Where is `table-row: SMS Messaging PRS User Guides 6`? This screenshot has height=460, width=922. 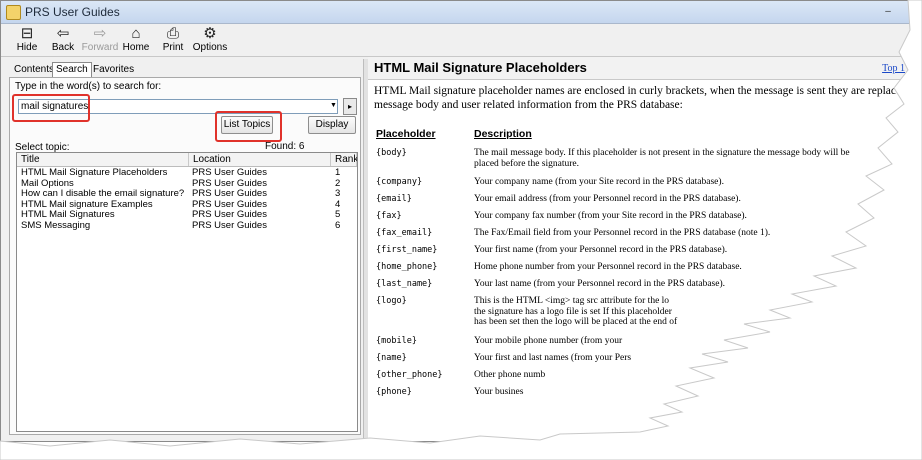
table-row: SMS Messaging PRS User Guides 6 is located at coordinates (187, 226).